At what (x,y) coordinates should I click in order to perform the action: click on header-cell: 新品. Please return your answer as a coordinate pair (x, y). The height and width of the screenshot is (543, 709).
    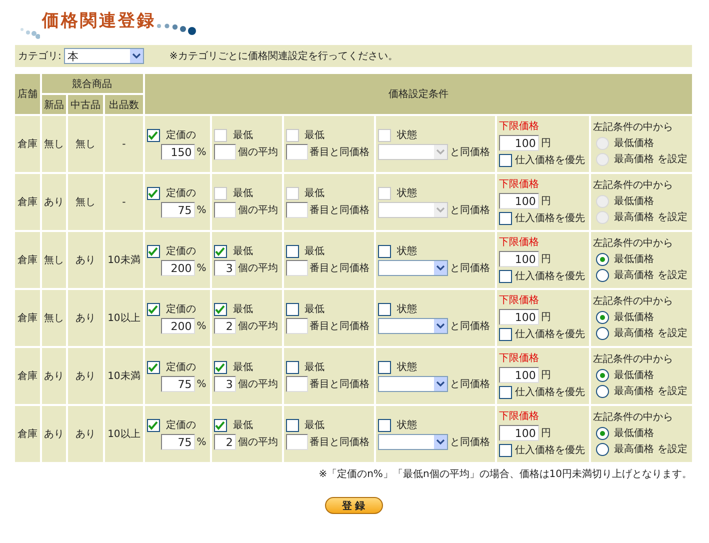
    Looking at the image, I should click on (54, 104).